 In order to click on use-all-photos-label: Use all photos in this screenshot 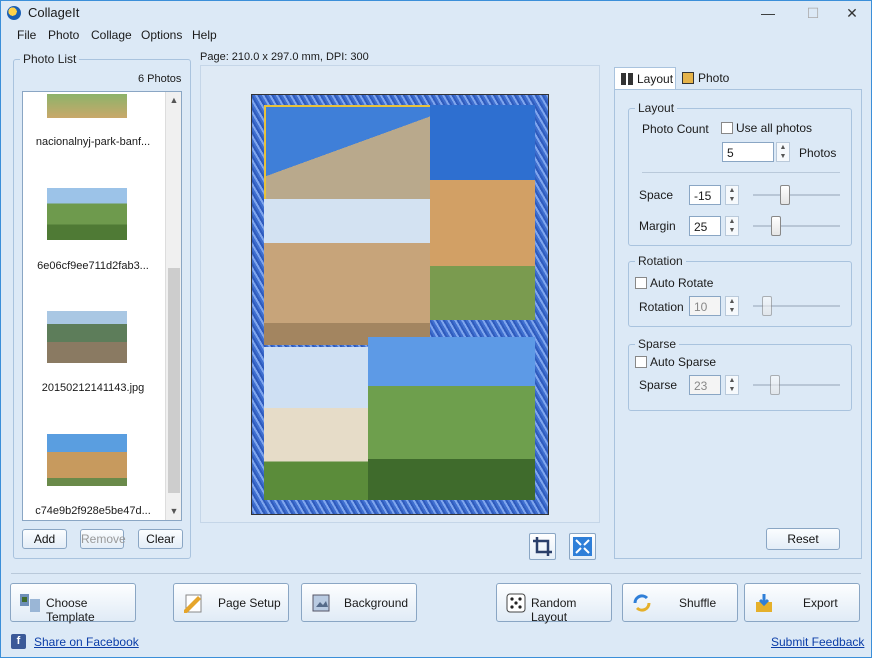, I will do `click(774, 128)`.